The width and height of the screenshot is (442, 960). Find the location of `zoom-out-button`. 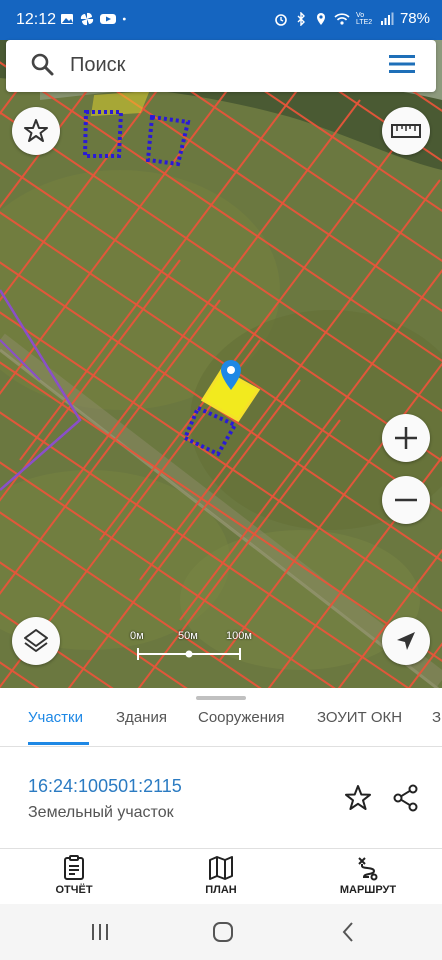

zoom-out-button is located at coordinates (406, 500).